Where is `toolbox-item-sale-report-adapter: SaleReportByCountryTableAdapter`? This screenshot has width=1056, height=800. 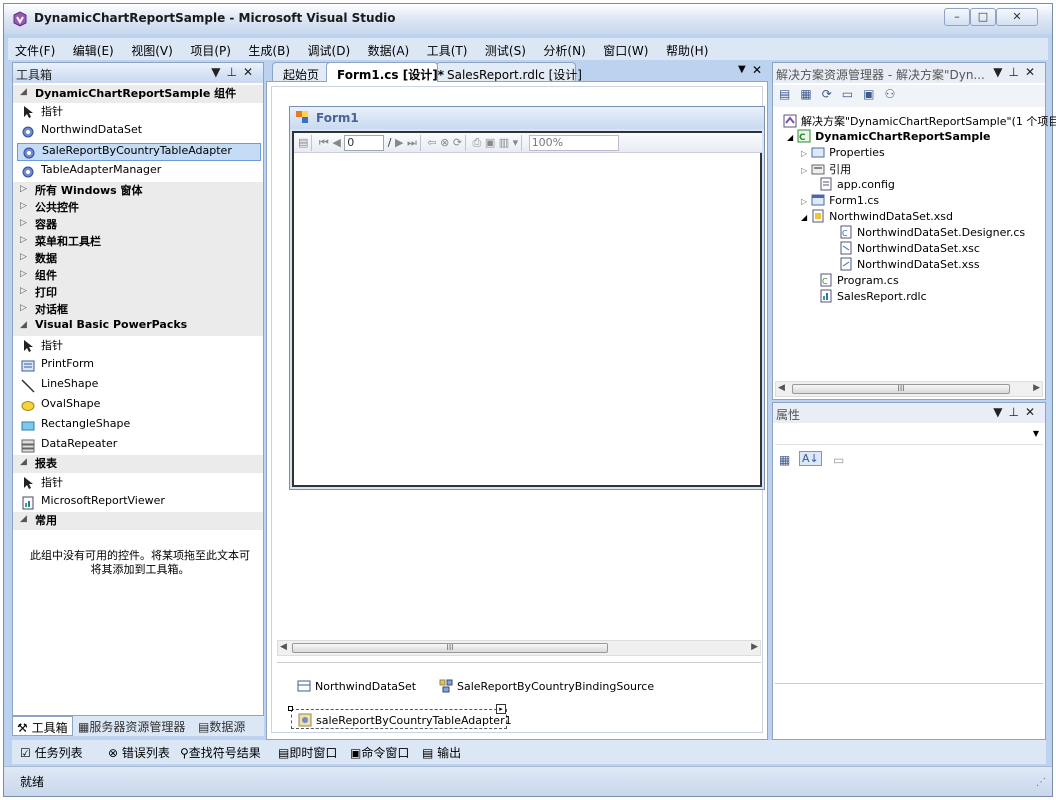
toolbox-item-sale-report-adapter: SaleReportByCountryTableAdapter is located at coordinates (139, 152).